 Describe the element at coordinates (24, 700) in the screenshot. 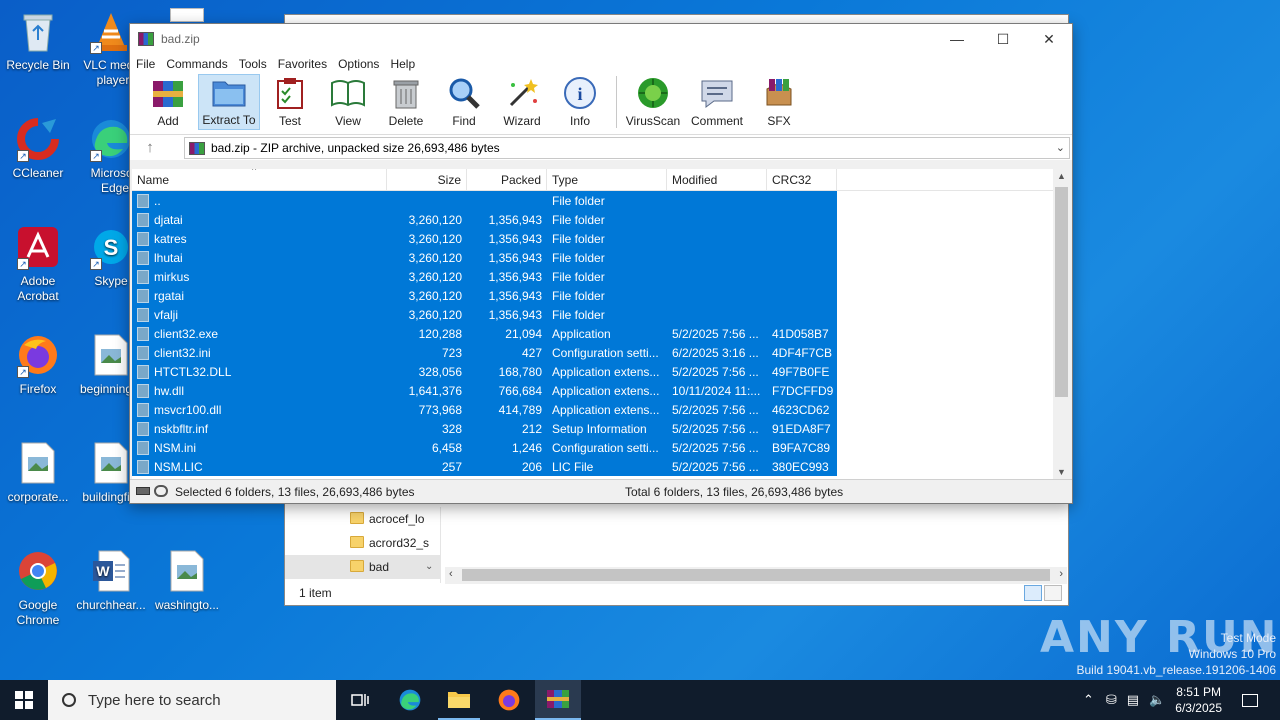

I see `start-button` at that location.